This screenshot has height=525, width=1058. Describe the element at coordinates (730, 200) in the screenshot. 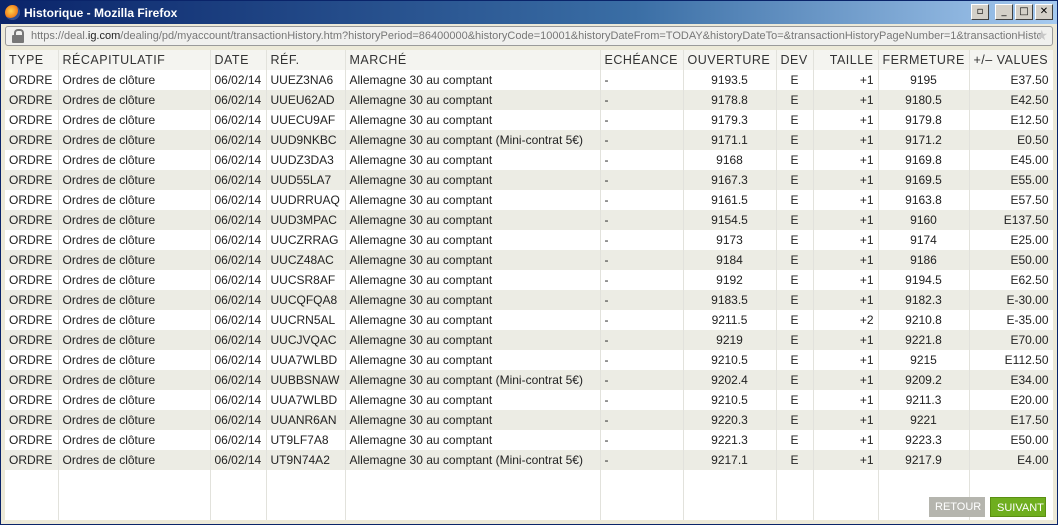

I see `cell-ouverture: 9161.5` at that location.